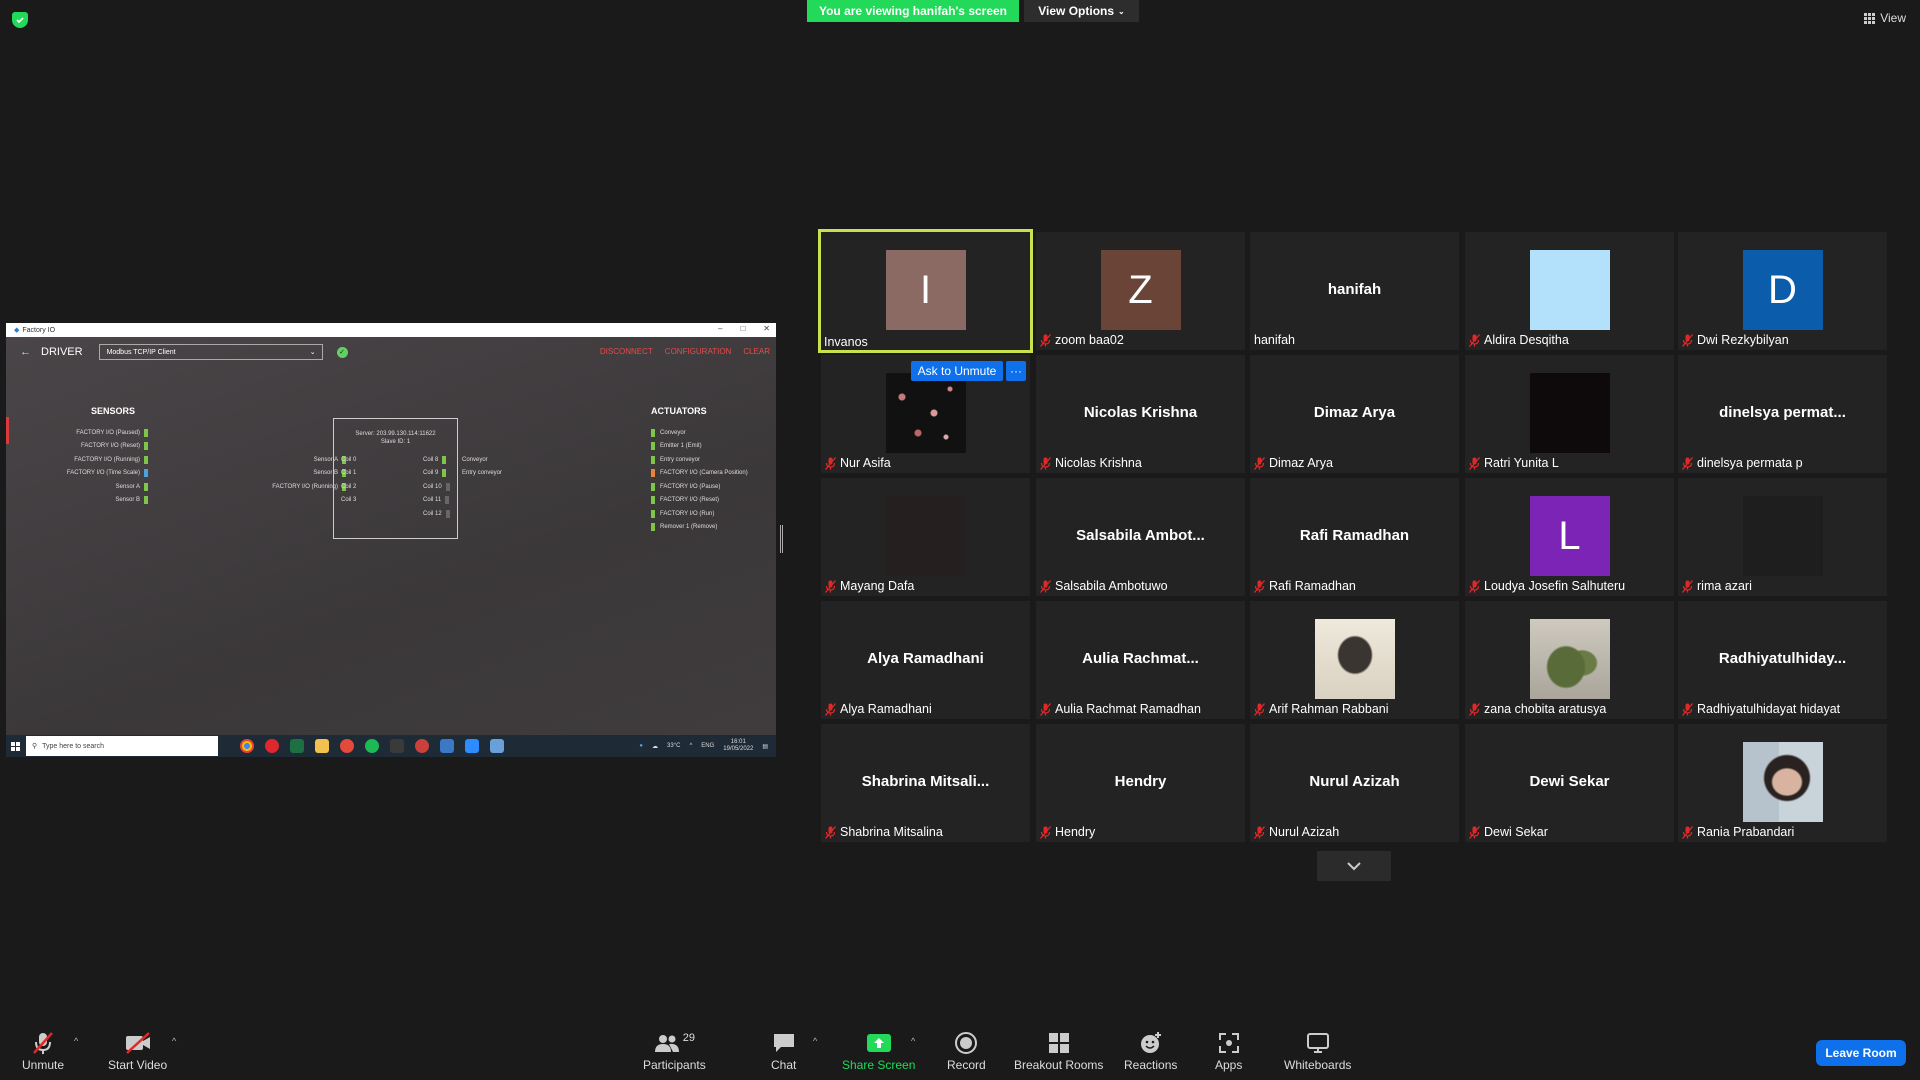 This screenshot has height=1080, width=1920. Describe the element at coordinates (1321, 709) in the screenshot. I see `participant-name-label: Arif Rahman Rabbani` at that location.